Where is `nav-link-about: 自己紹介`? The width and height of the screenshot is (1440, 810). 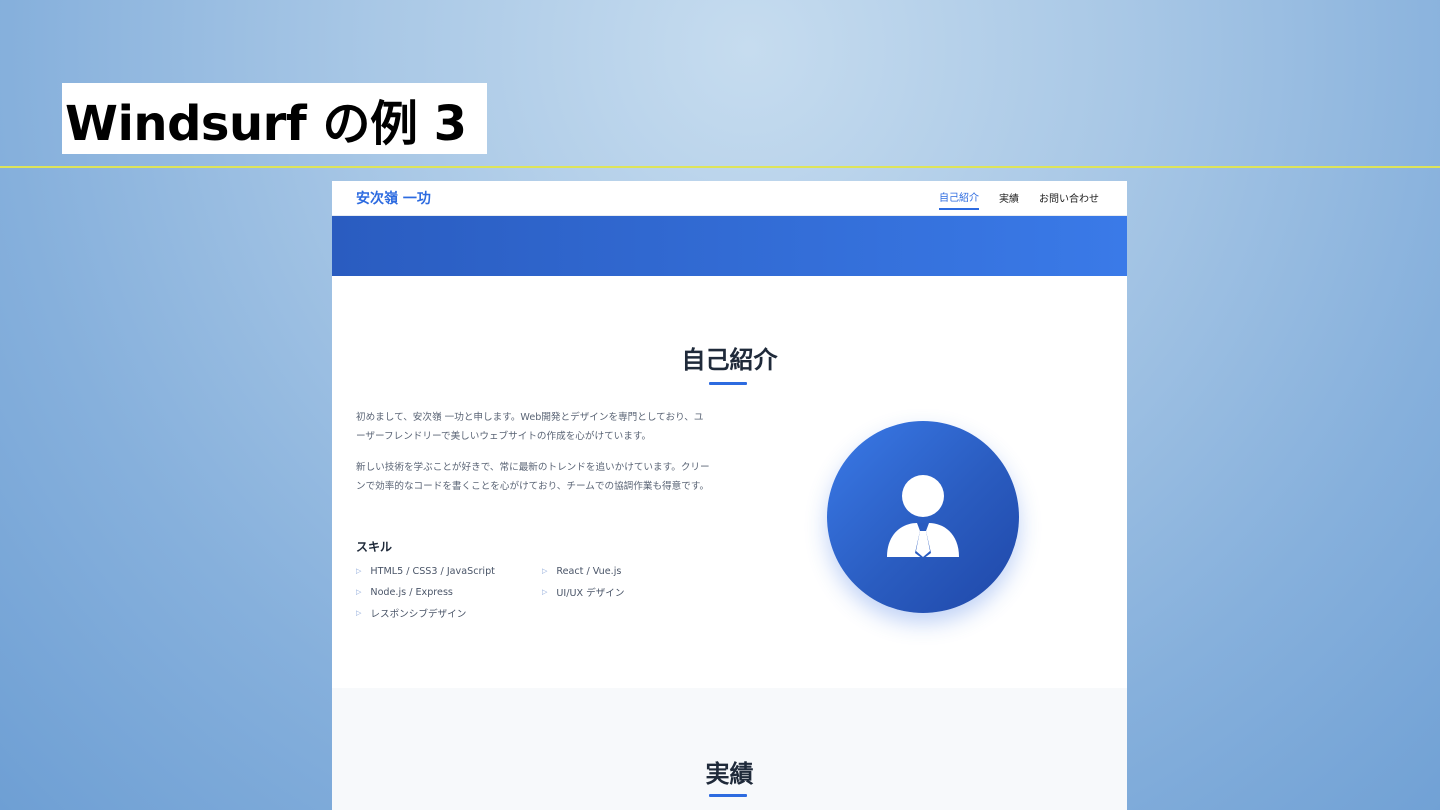 nav-link-about: 自己紹介 is located at coordinates (959, 198).